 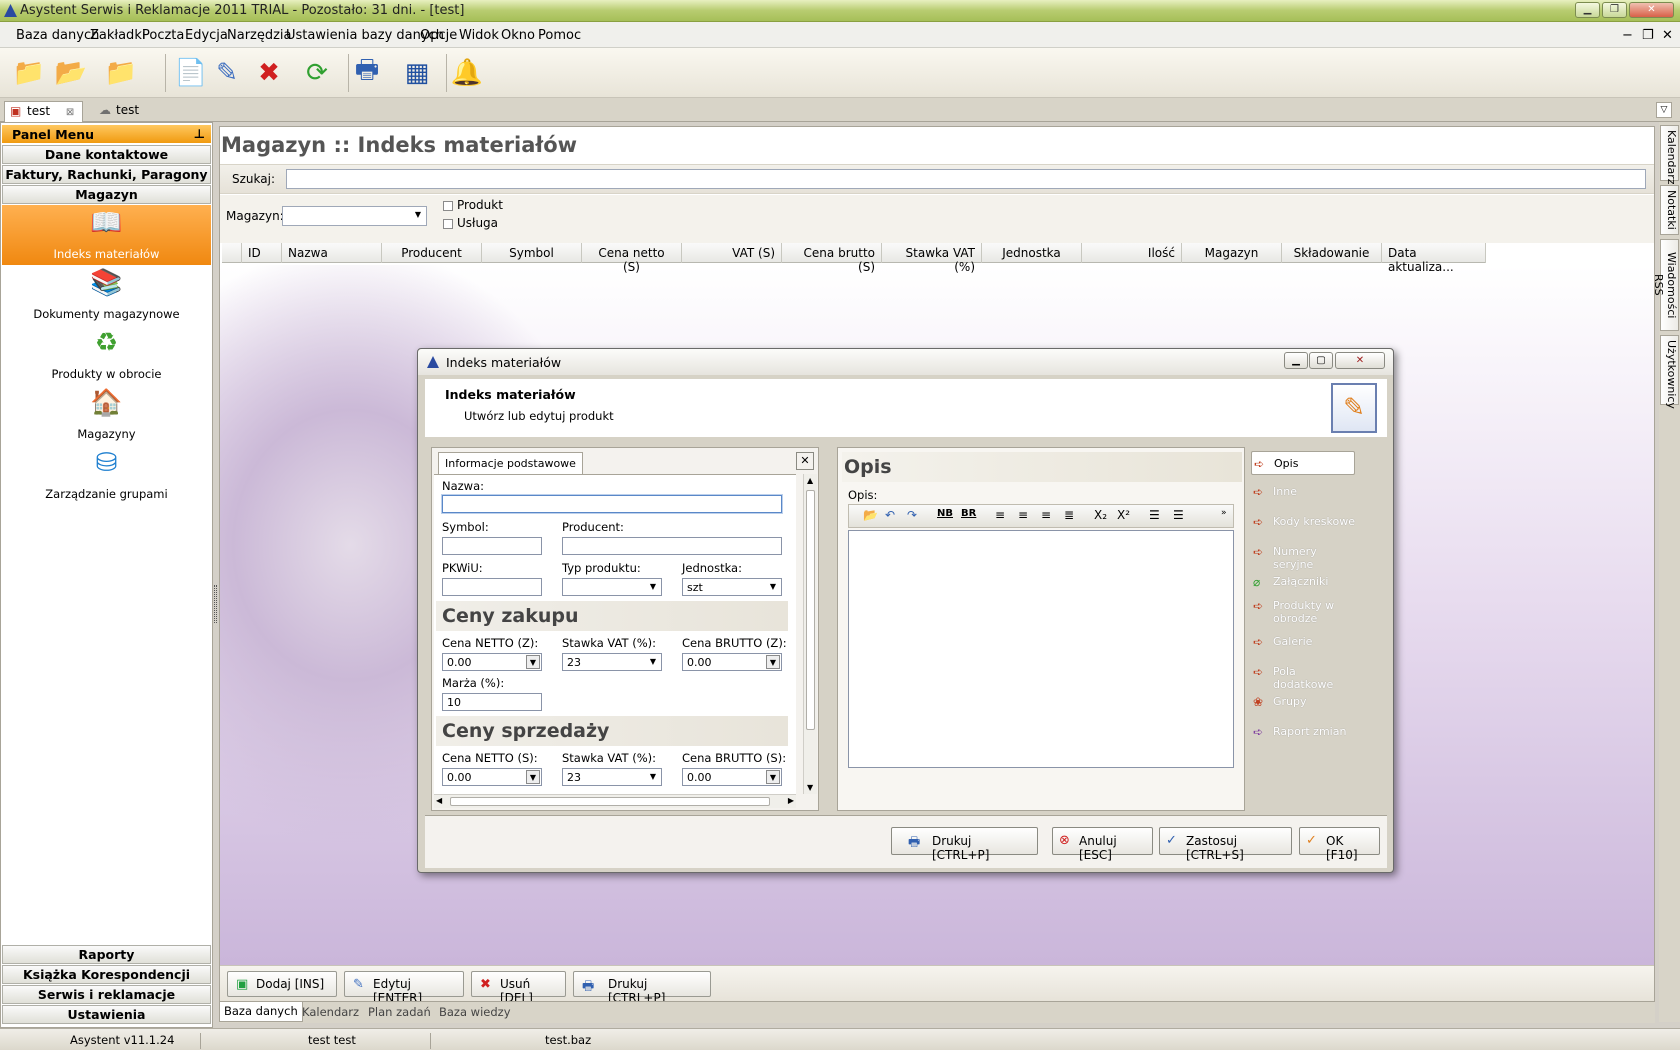 I want to click on menu-okno: Okno, so click(x=518, y=35).